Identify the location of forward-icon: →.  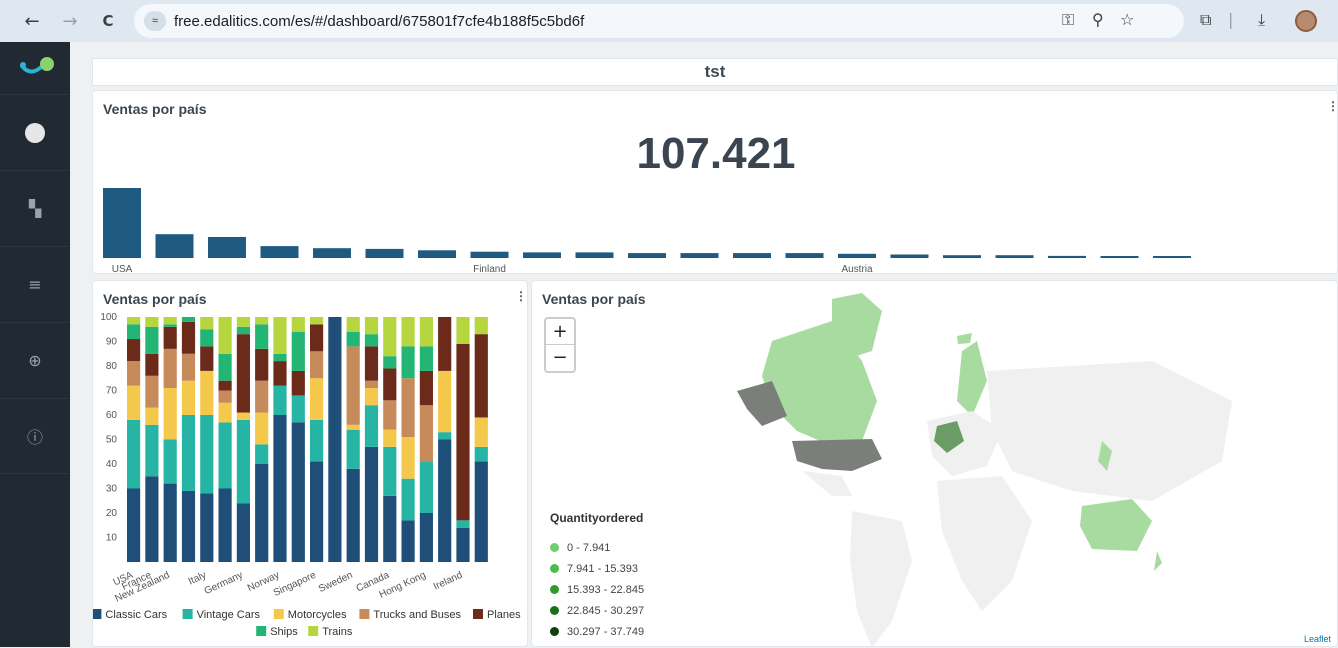
(70, 21).